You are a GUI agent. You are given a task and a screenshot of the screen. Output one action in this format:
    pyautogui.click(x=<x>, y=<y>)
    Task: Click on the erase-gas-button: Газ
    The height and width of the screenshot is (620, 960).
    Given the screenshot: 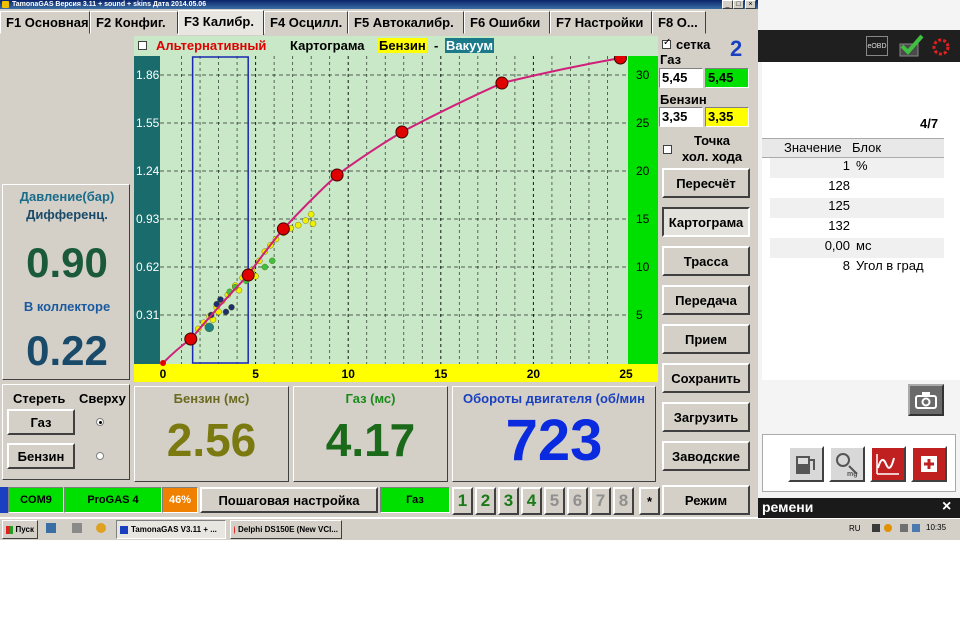 What is the action you would take?
    pyautogui.click(x=41, y=422)
    